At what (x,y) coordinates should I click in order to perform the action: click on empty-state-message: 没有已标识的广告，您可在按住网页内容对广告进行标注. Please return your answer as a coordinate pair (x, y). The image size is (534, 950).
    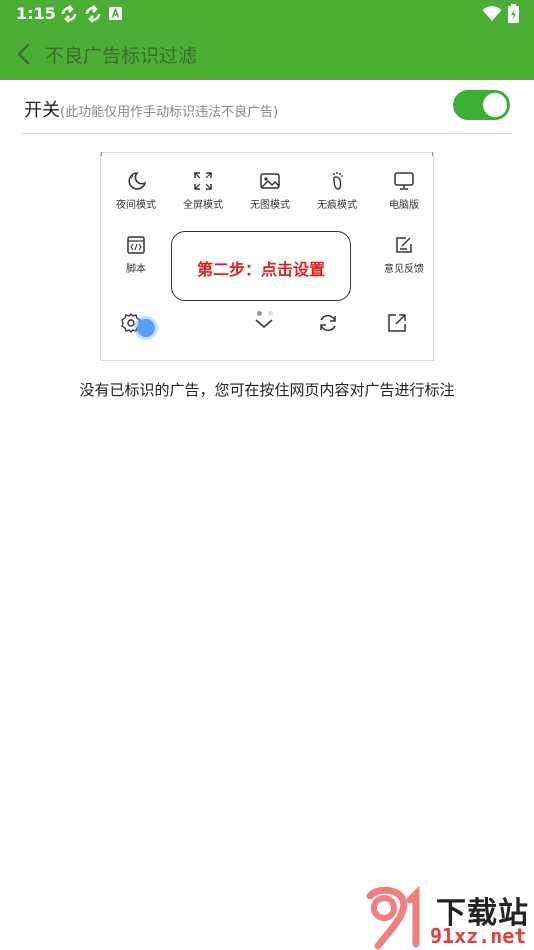
    Looking at the image, I should click on (267, 390).